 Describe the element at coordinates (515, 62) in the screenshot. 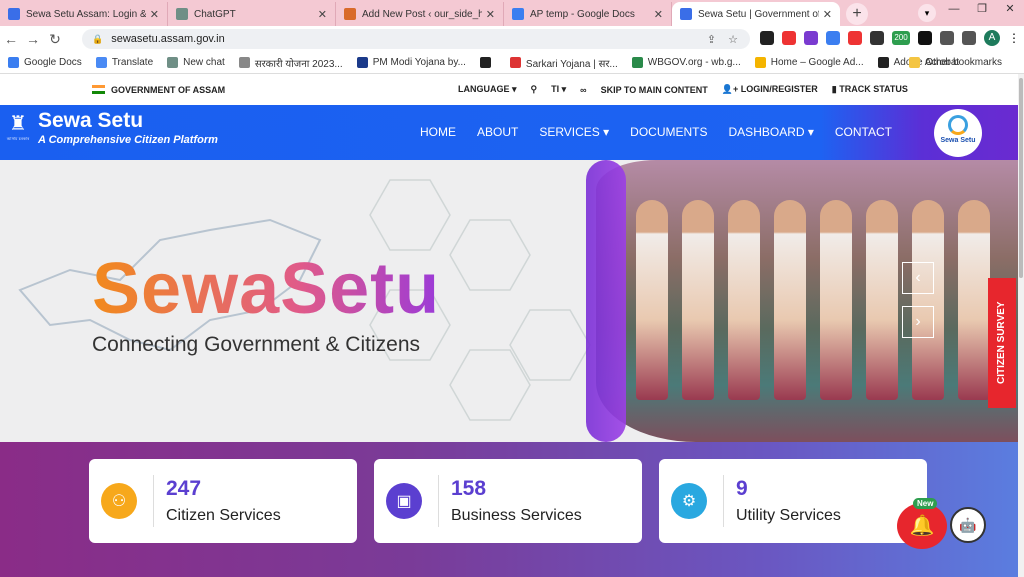

I see `site-icon` at that location.